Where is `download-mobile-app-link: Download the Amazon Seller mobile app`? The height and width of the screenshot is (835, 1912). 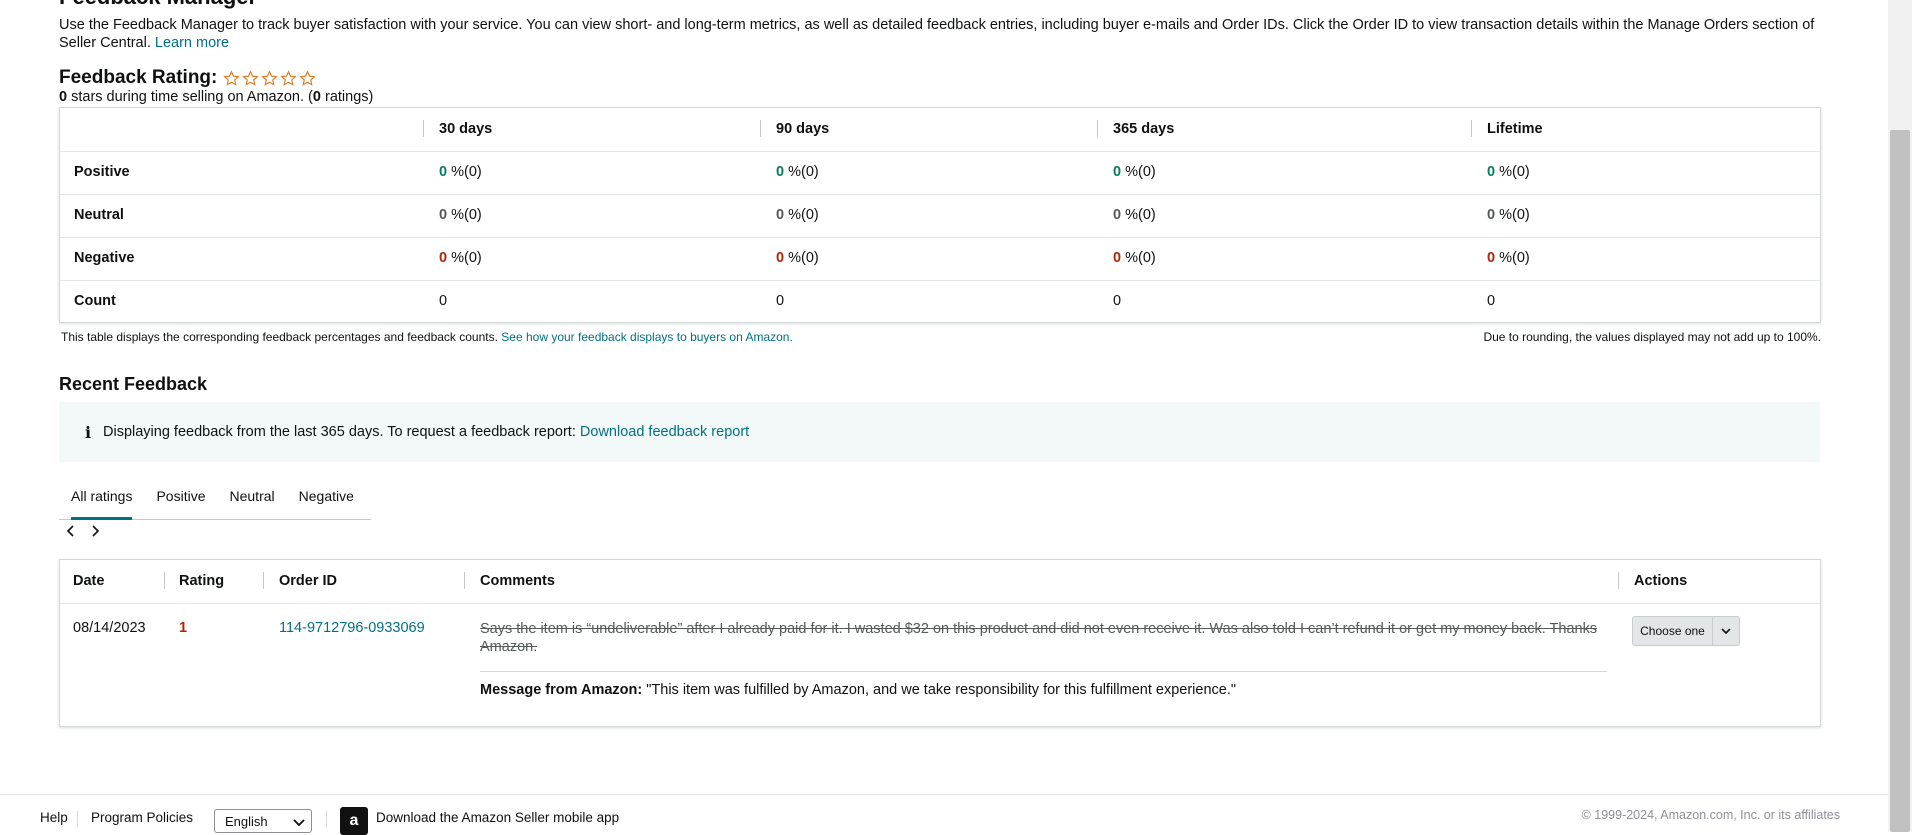 download-mobile-app-link: Download the Amazon Seller mobile app is located at coordinates (497, 817).